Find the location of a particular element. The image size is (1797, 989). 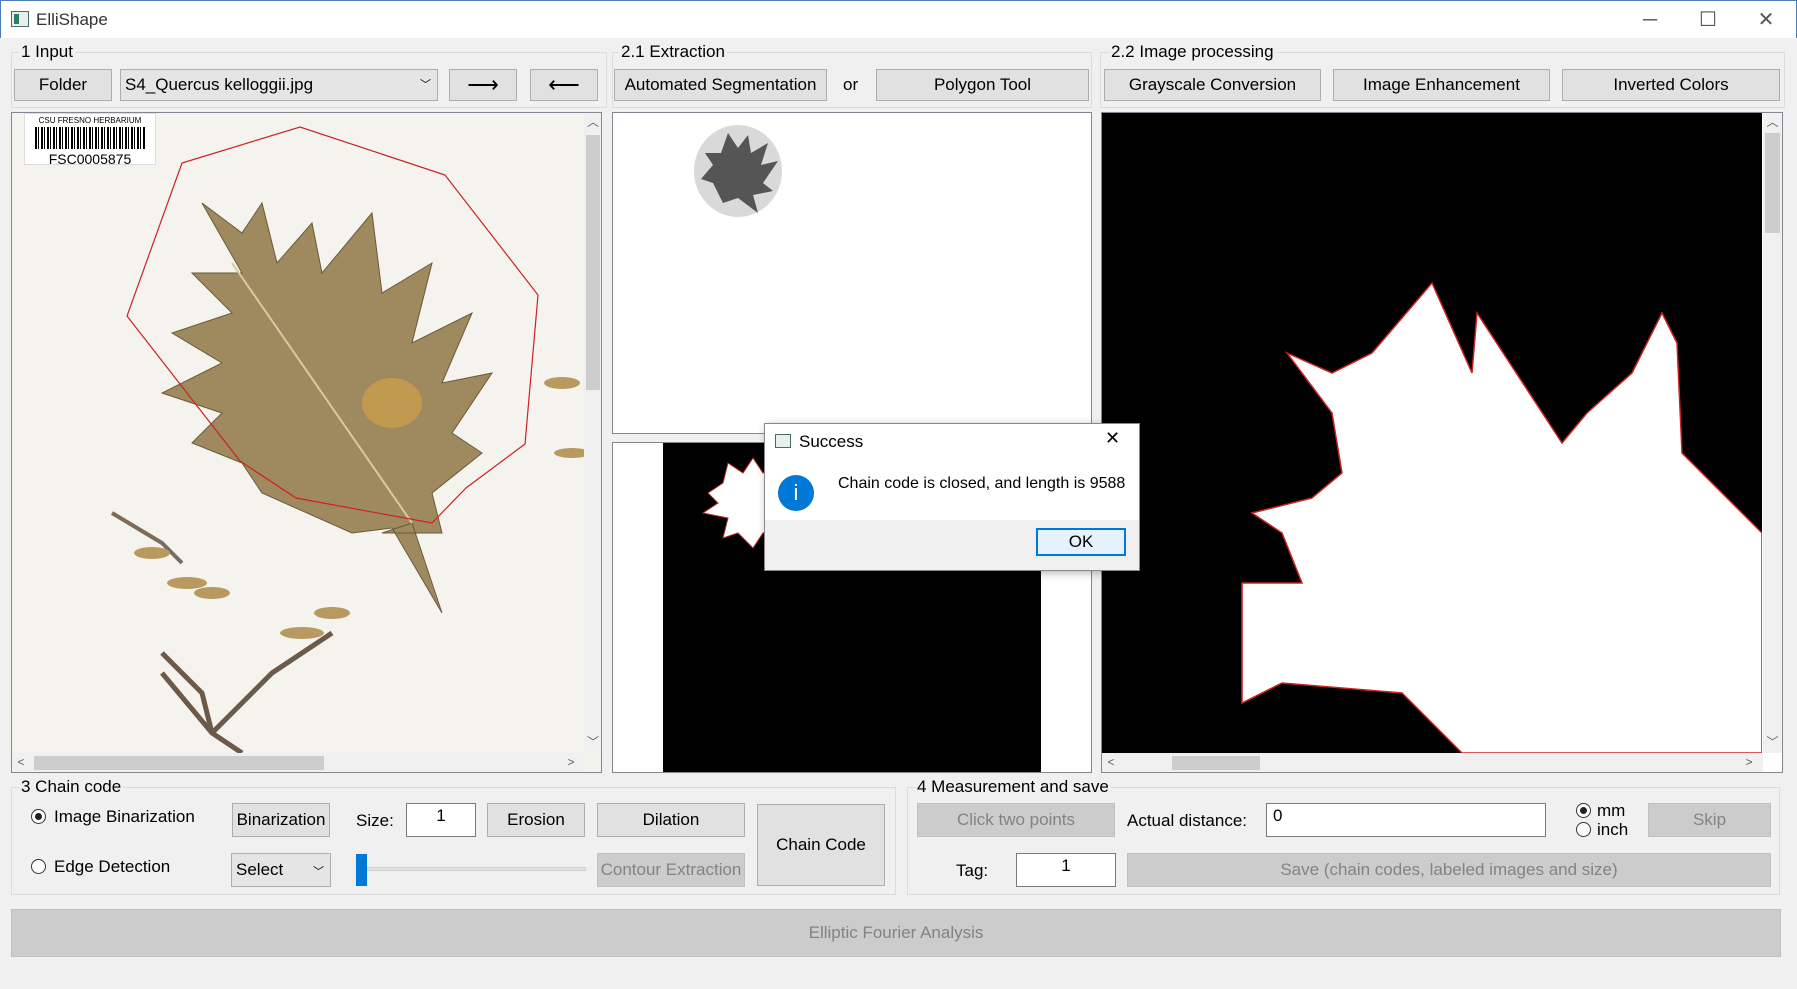

automated-segmentation-button: Automated Segmentation is located at coordinates (720, 85).